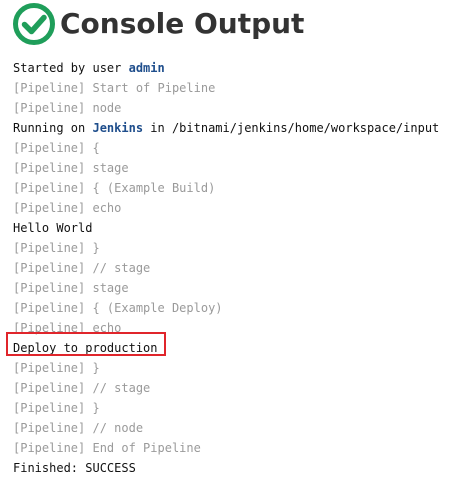  Describe the element at coordinates (89, 68) in the screenshot. I see `console-line-started-by: Started by user admin` at that location.